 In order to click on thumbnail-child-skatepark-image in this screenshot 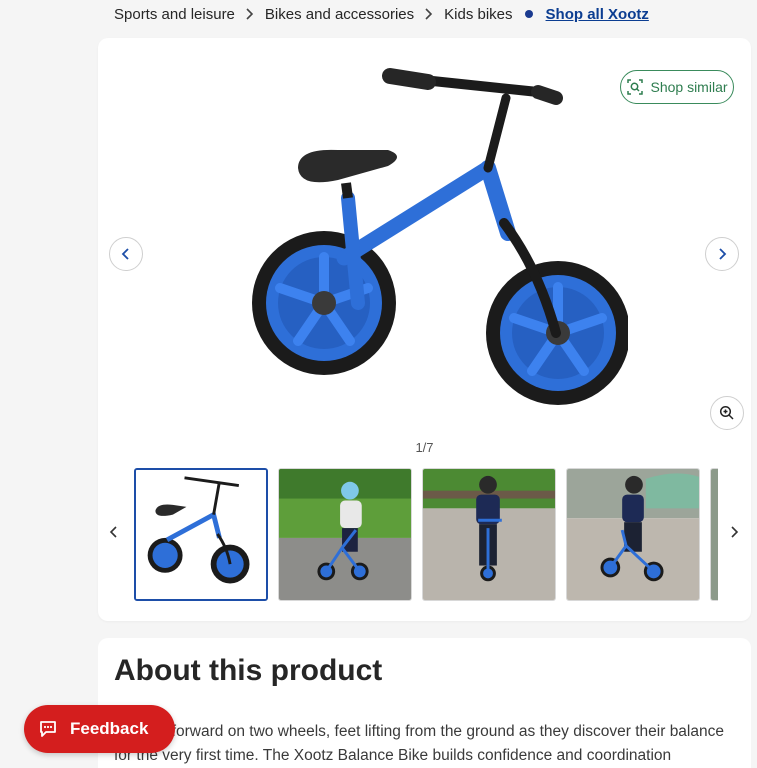, I will do `click(489, 534)`.